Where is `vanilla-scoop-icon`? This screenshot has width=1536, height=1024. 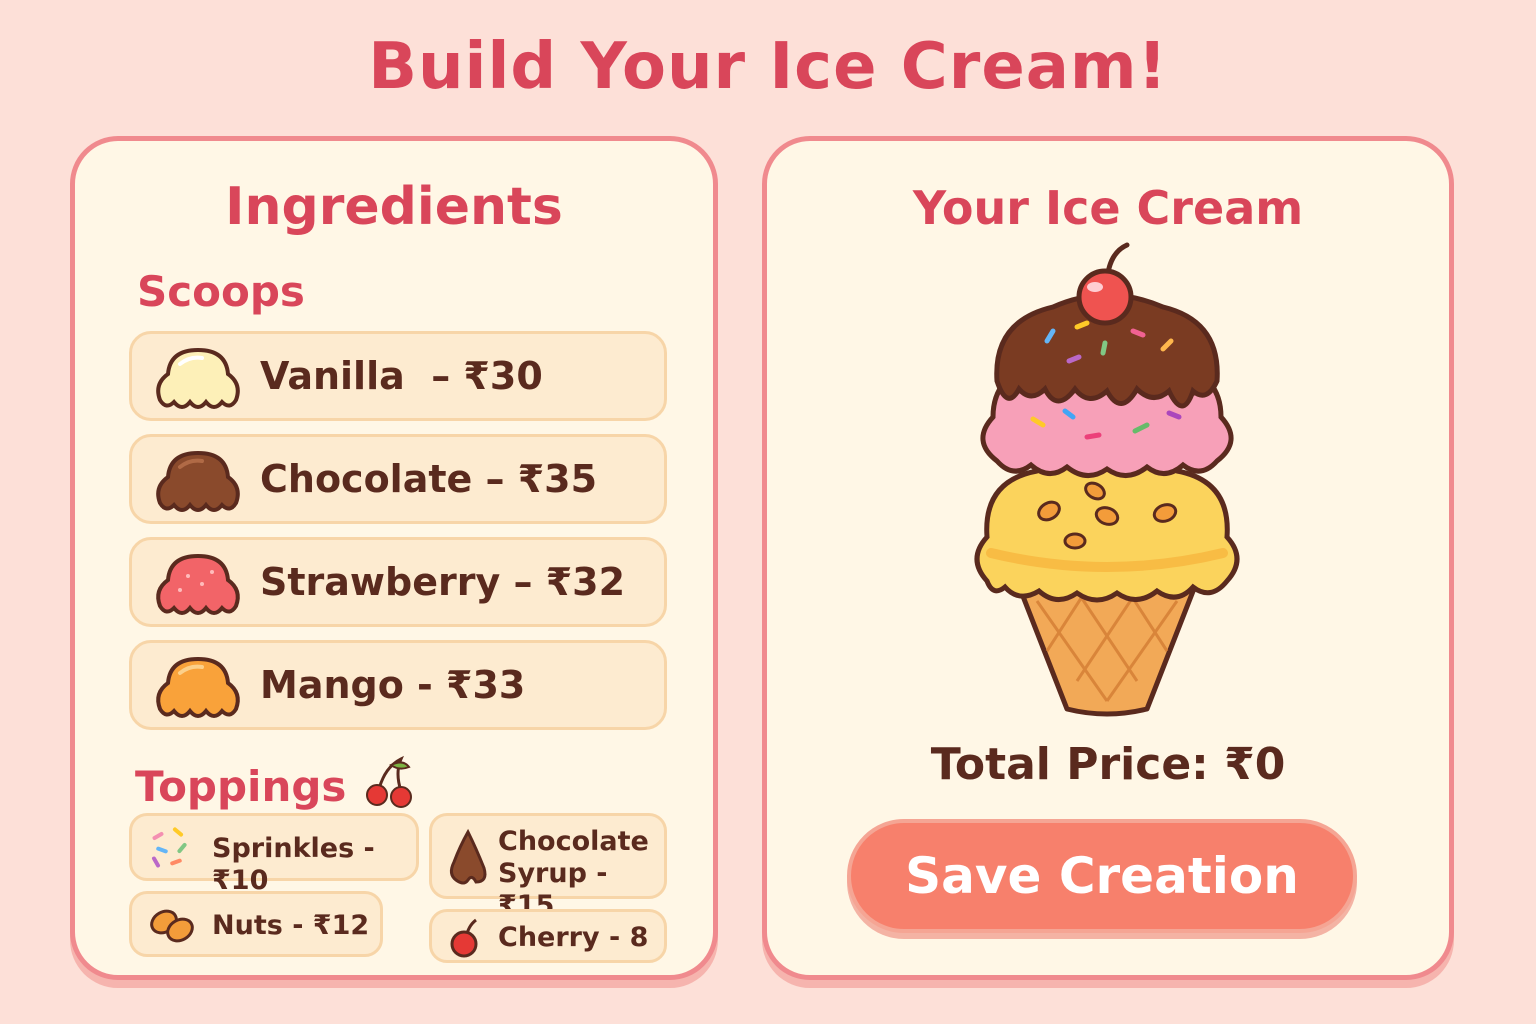 vanilla-scoop-icon is located at coordinates (198, 378).